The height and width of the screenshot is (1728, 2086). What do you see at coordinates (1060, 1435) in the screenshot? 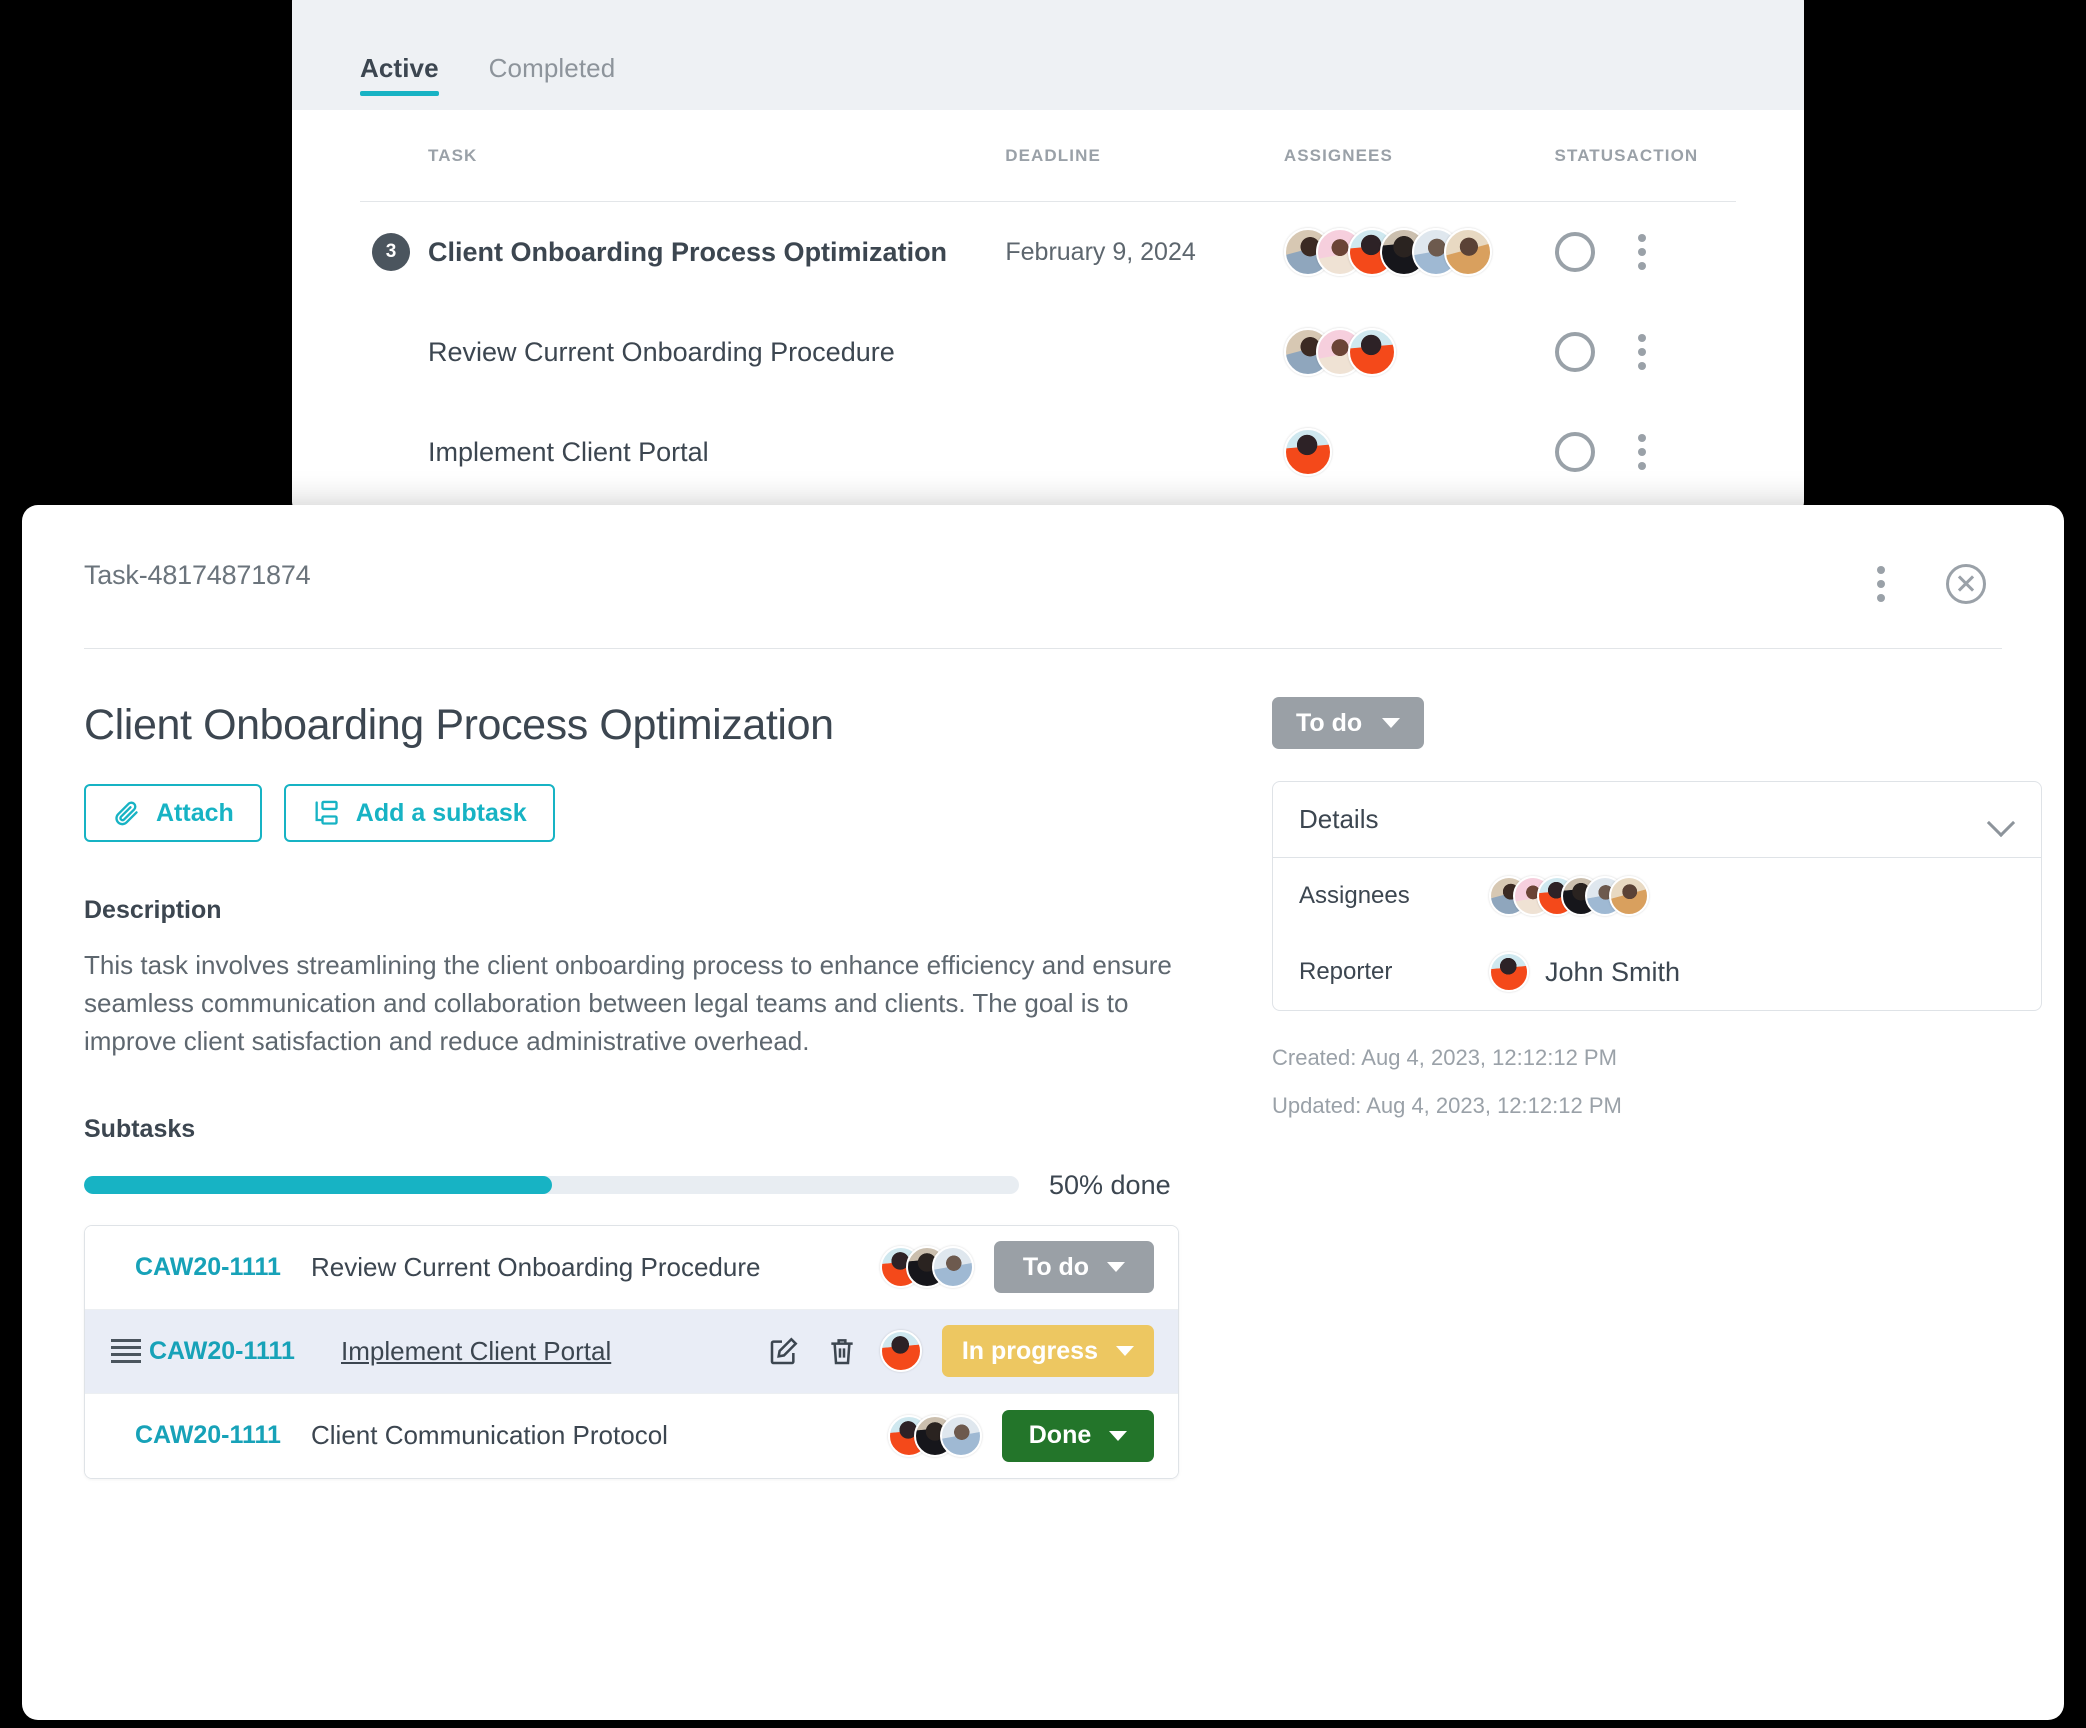
I see `subtask-status-label: Done` at bounding box center [1060, 1435].